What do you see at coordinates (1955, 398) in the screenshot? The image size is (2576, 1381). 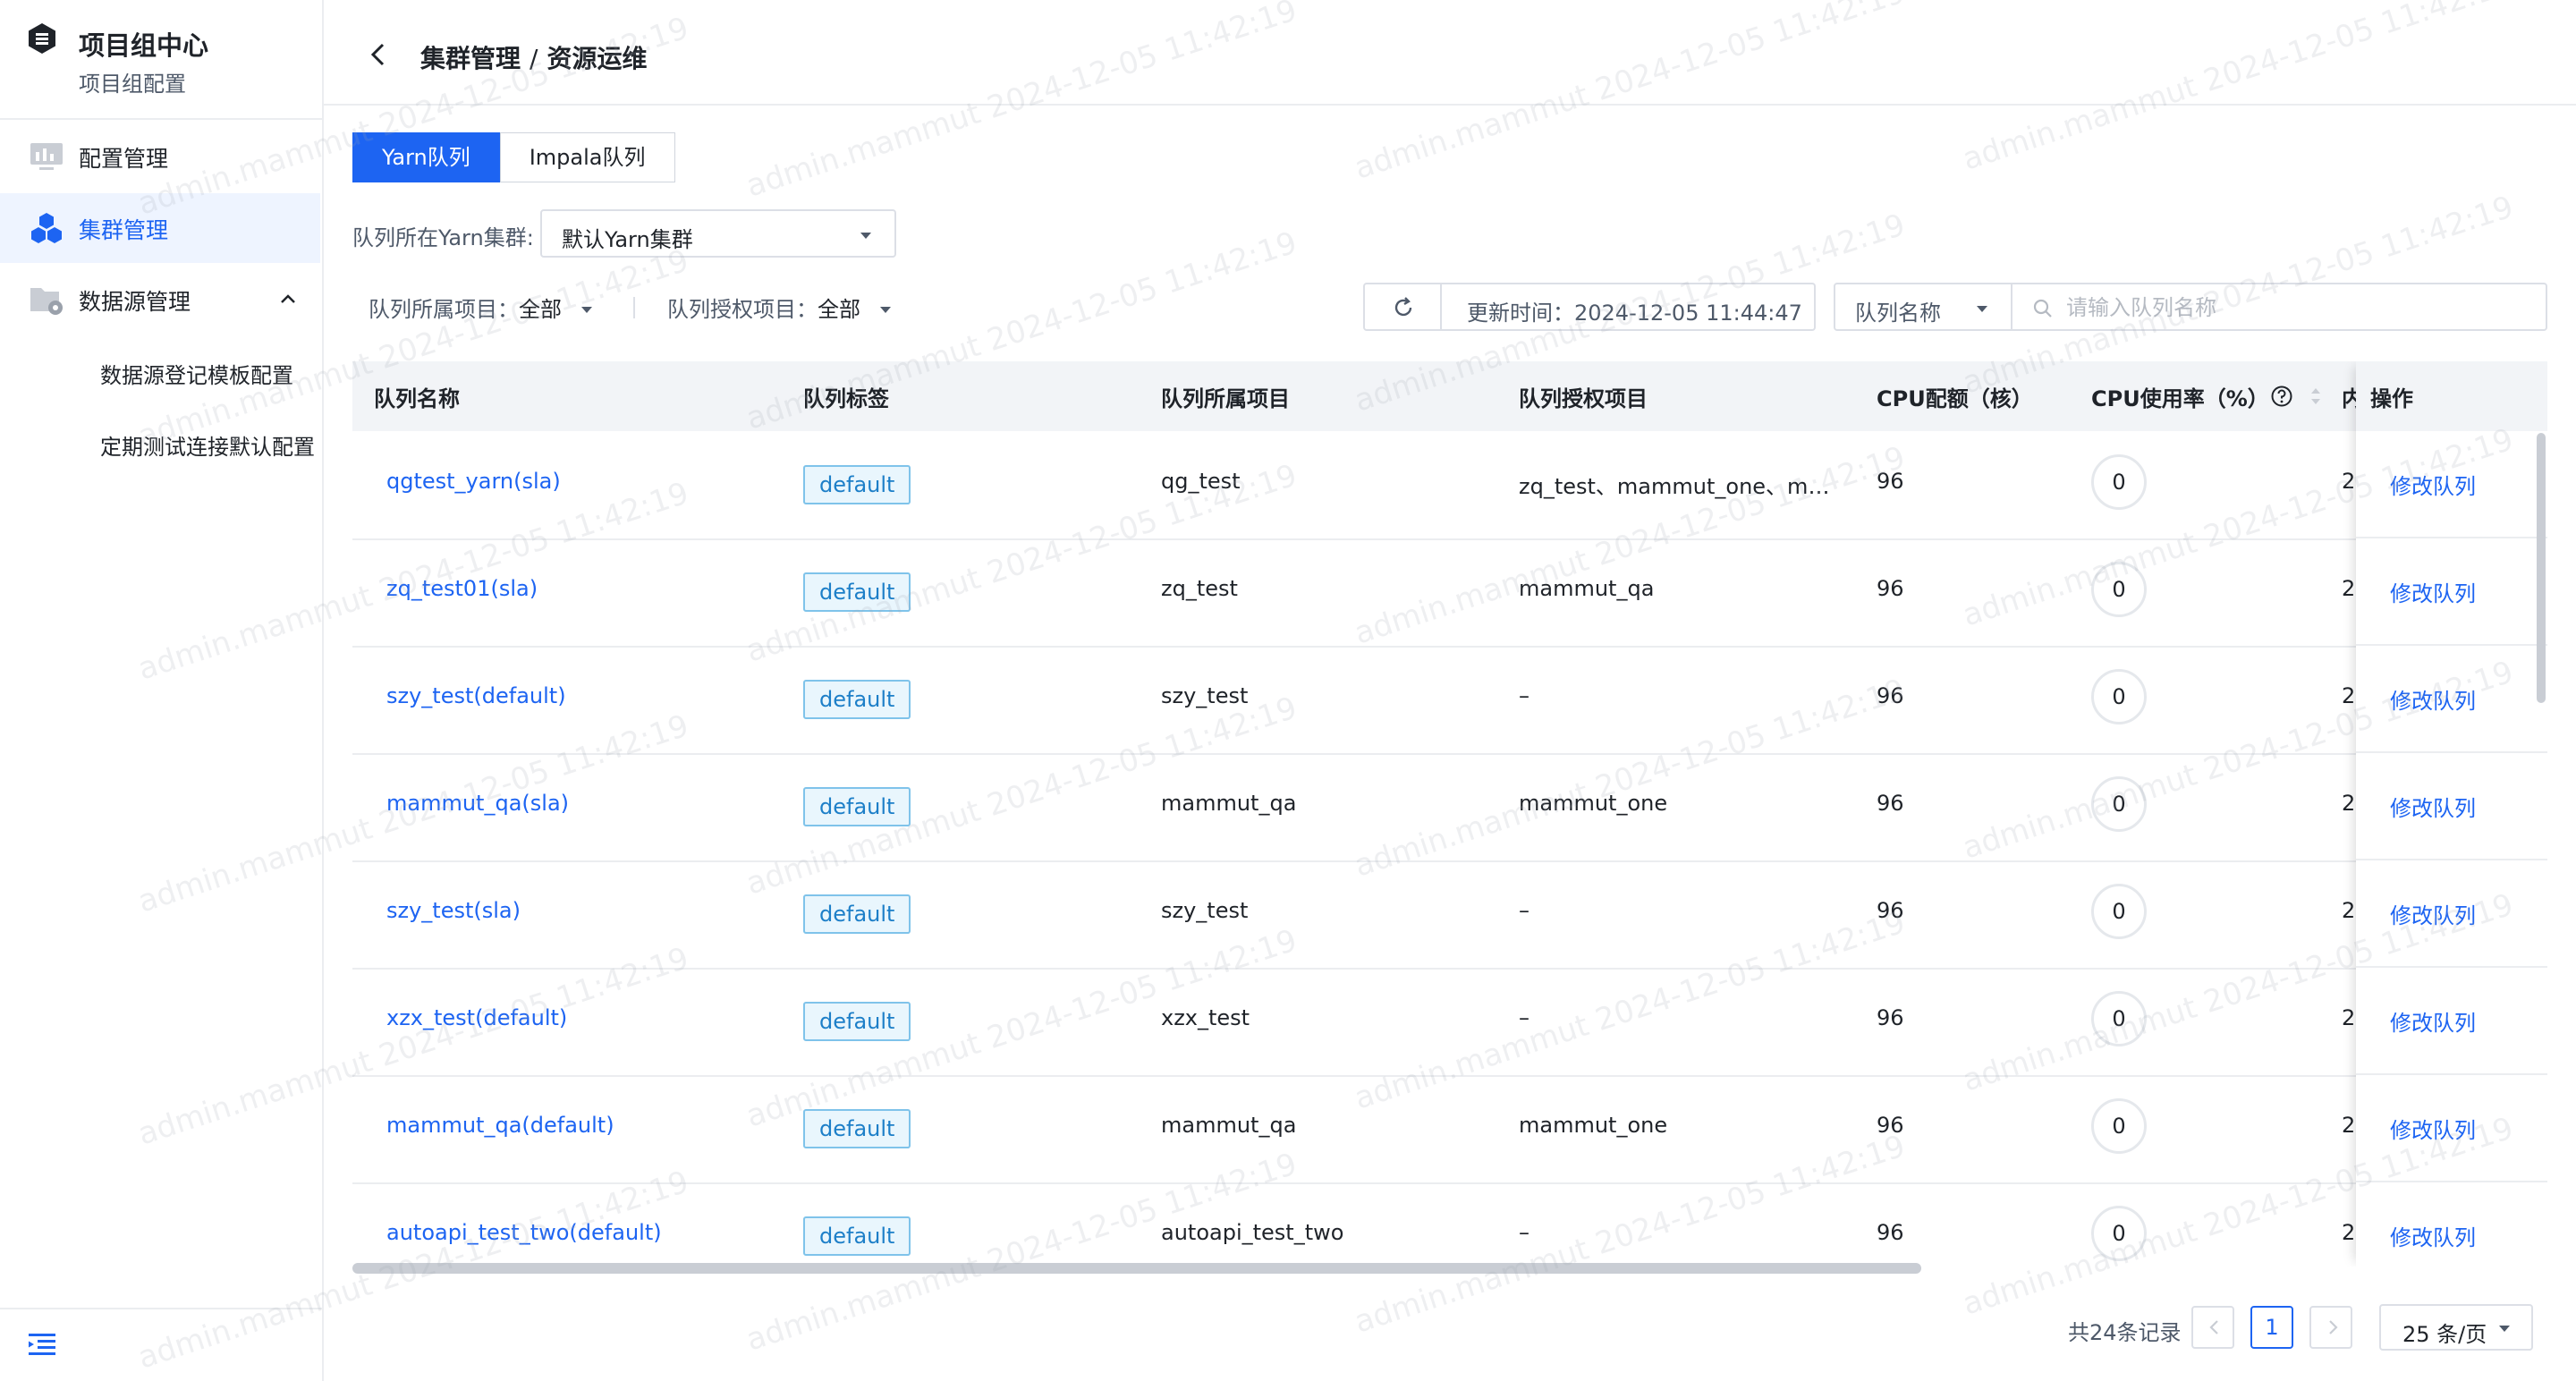 I see `col-header-cpu: CPU配额（核）` at bounding box center [1955, 398].